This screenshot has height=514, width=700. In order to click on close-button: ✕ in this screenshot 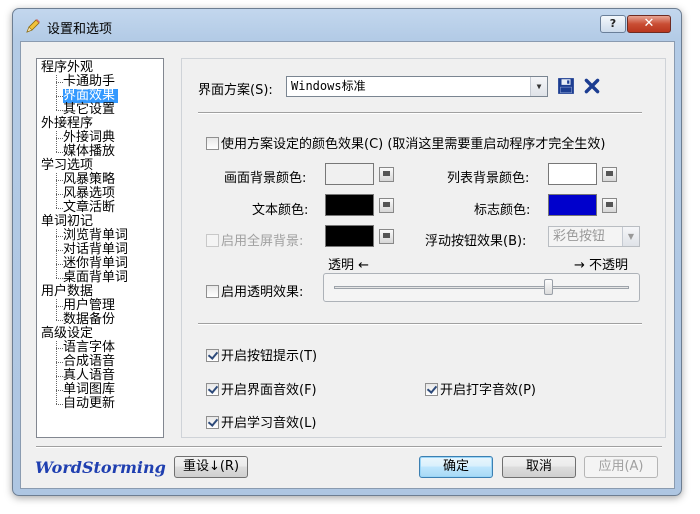, I will do `click(649, 24)`.